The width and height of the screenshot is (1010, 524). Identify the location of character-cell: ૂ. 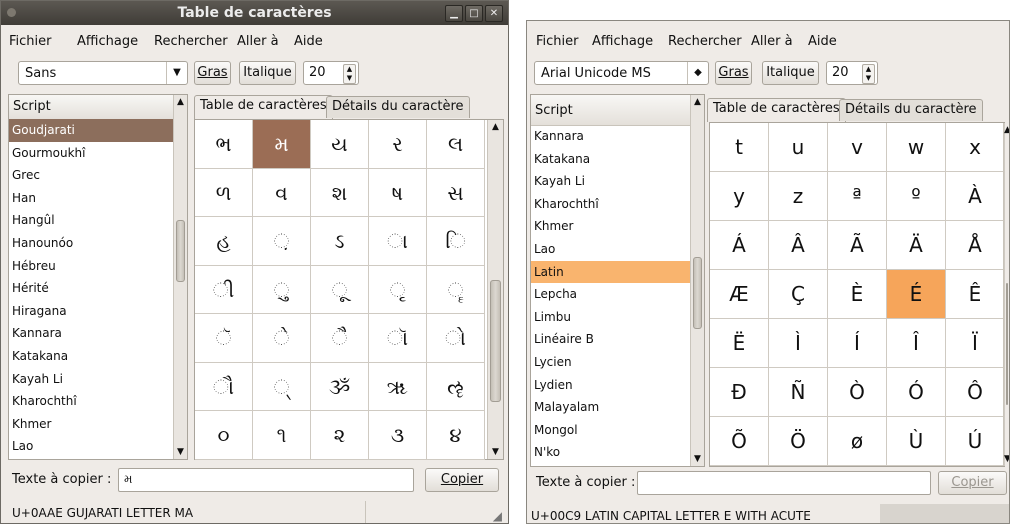
(340, 289).